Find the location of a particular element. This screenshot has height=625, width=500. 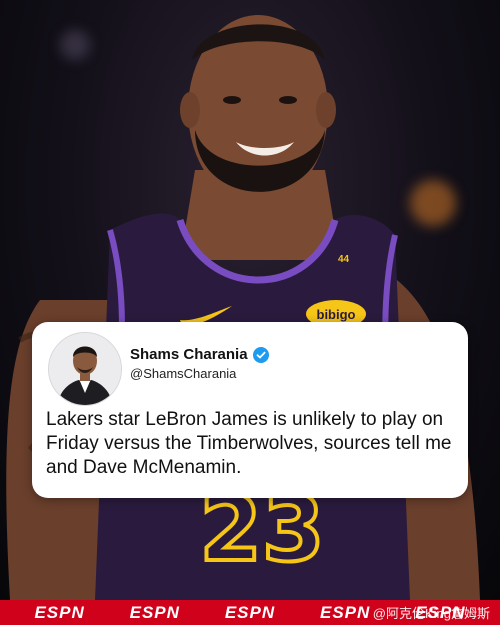

verified-badge-icon is located at coordinates (260, 354).